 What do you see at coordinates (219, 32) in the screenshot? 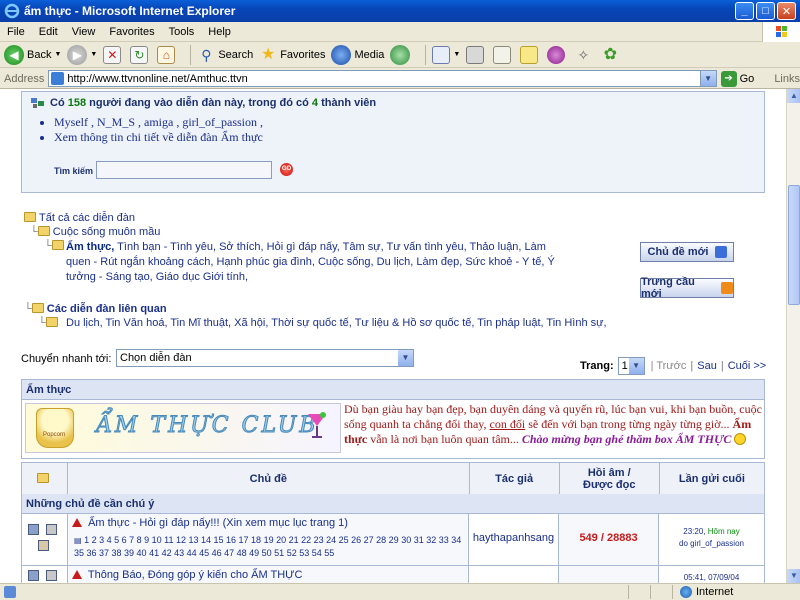
I see `menu-help: Help` at bounding box center [219, 32].